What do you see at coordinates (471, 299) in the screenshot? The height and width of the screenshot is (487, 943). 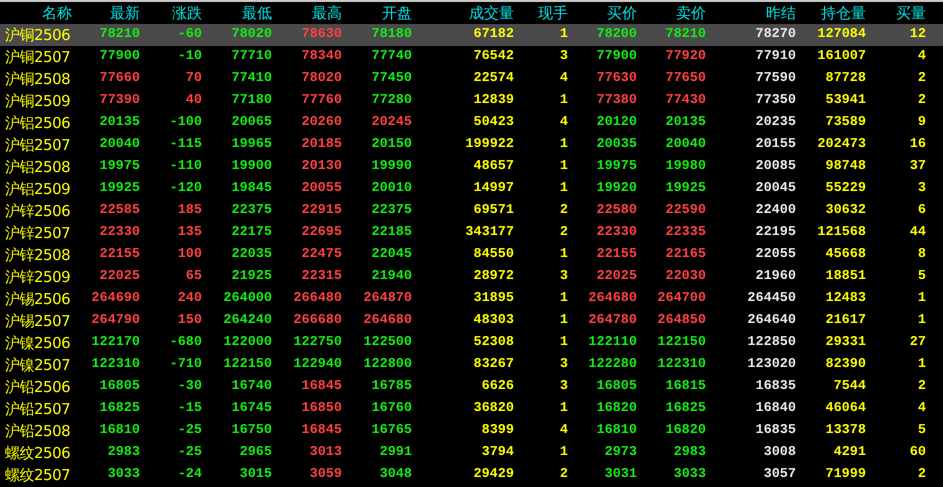 I see `table-row: 沪锡2506 264690 240 264000 266480 264870 31895 1 264680 264700 264450 12483 1` at bounding box center [471, 299].